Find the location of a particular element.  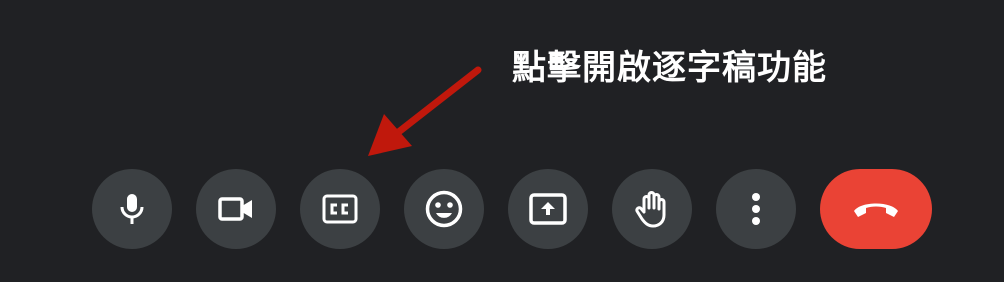

leave-call-button is located at coordinates (876, 209).